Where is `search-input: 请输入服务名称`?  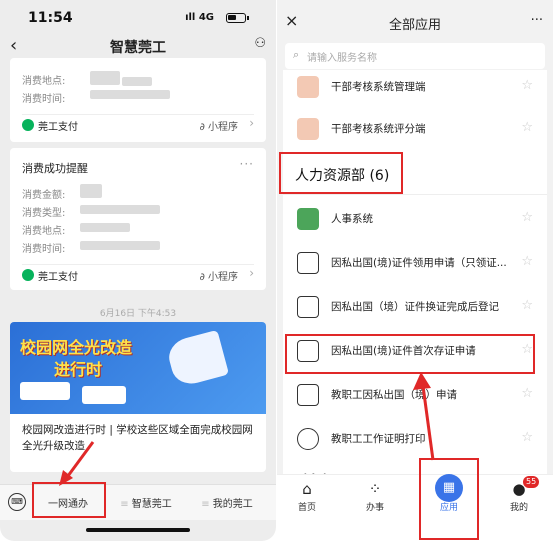 search-input: 请输入服务名称 is located at coordinates (342, 56).